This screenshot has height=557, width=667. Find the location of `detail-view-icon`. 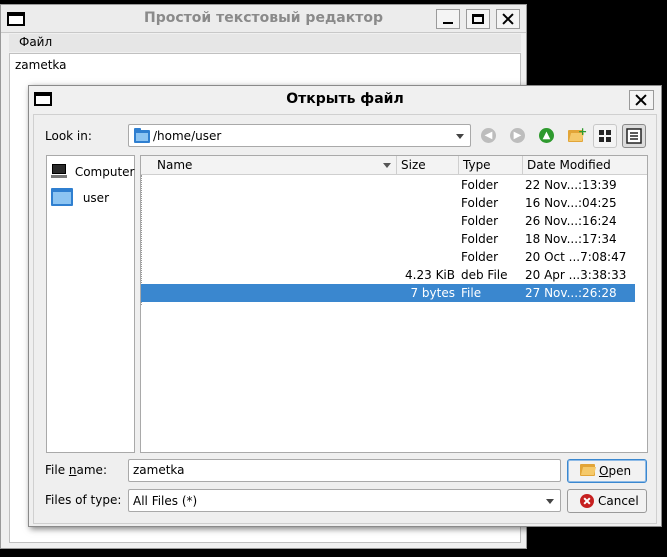

detail-view-icon is located at coordinates (634, 136).